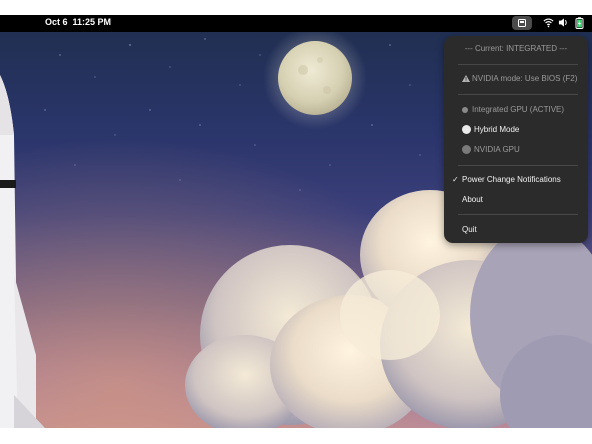  What do you see at coordinates (56, 22) in the screenshot?
I see `date-label: Oct 6` at bounding box center [56, 22].